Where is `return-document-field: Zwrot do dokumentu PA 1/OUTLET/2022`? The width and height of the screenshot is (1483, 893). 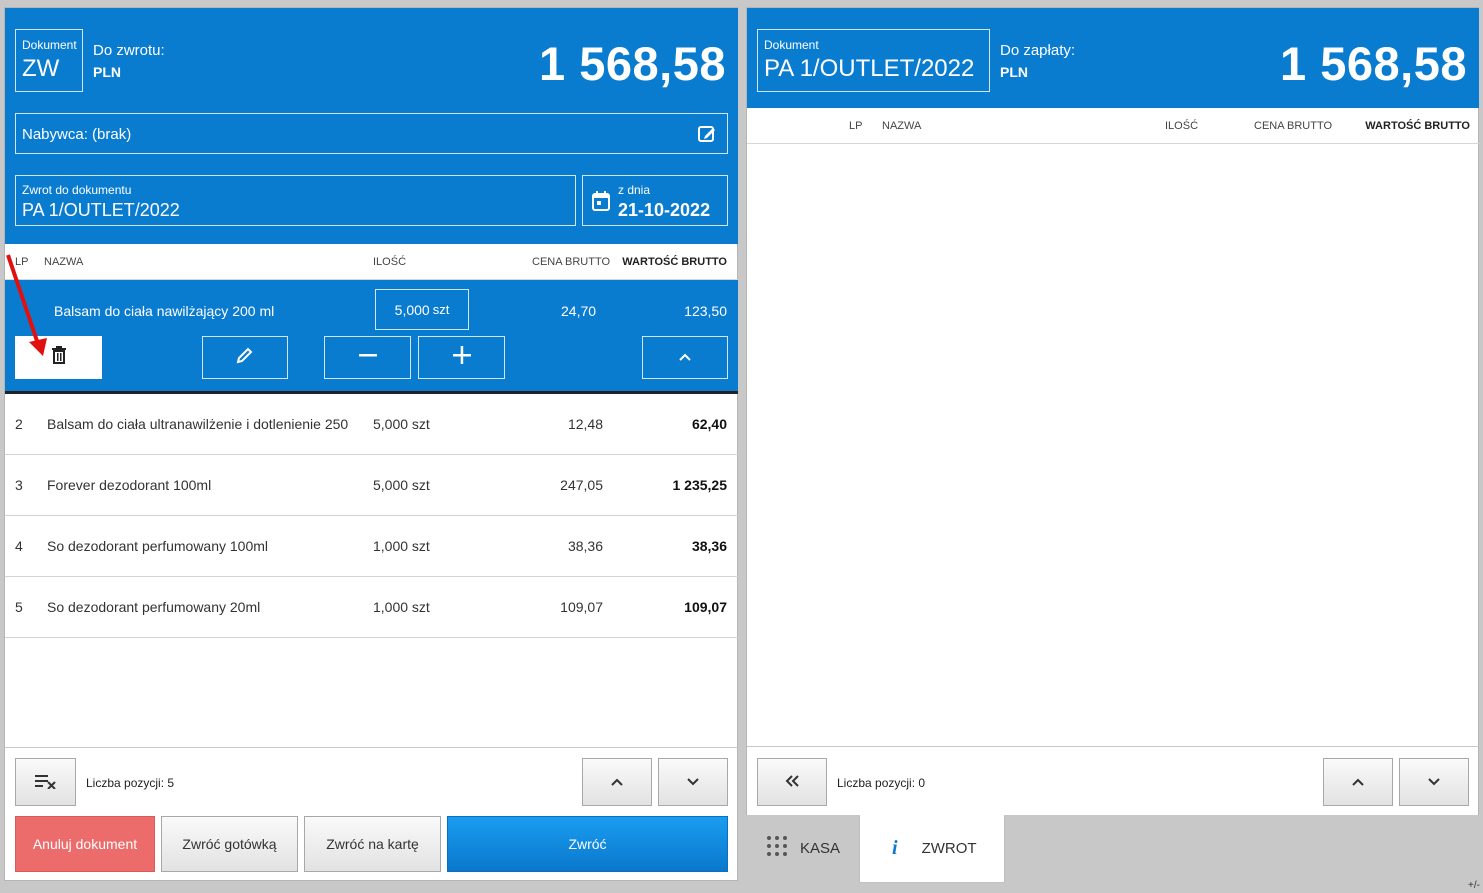
return-document-field: Zwrot do dokumentu PA 1/OUTLET/2022 is located at coordinates (295, 200).